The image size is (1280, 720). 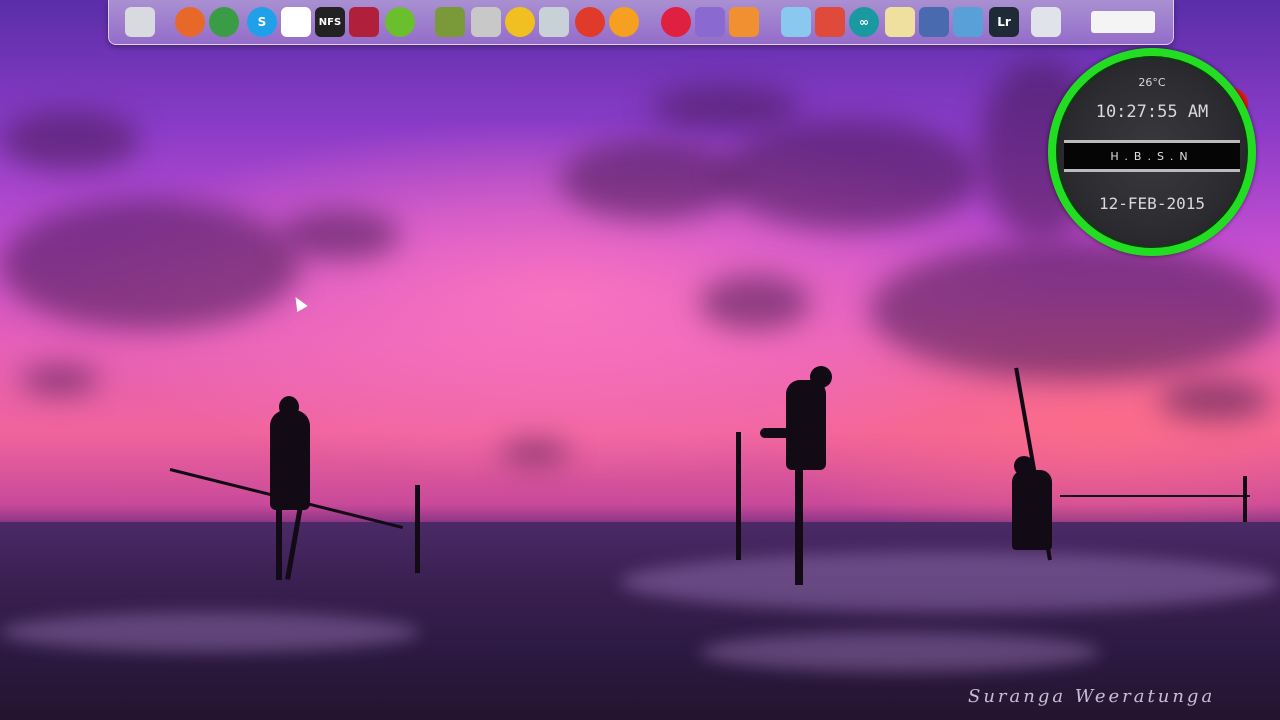 What do you see at coordinates (624, 22) in the screenshot?
I see `player-icon` at bounding box center [624, 22].